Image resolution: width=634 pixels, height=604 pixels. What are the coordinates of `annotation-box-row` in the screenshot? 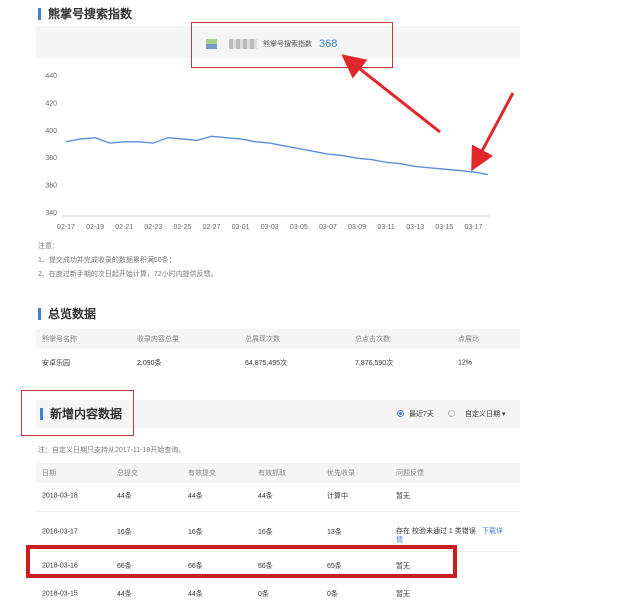 It's located at (241, 561).